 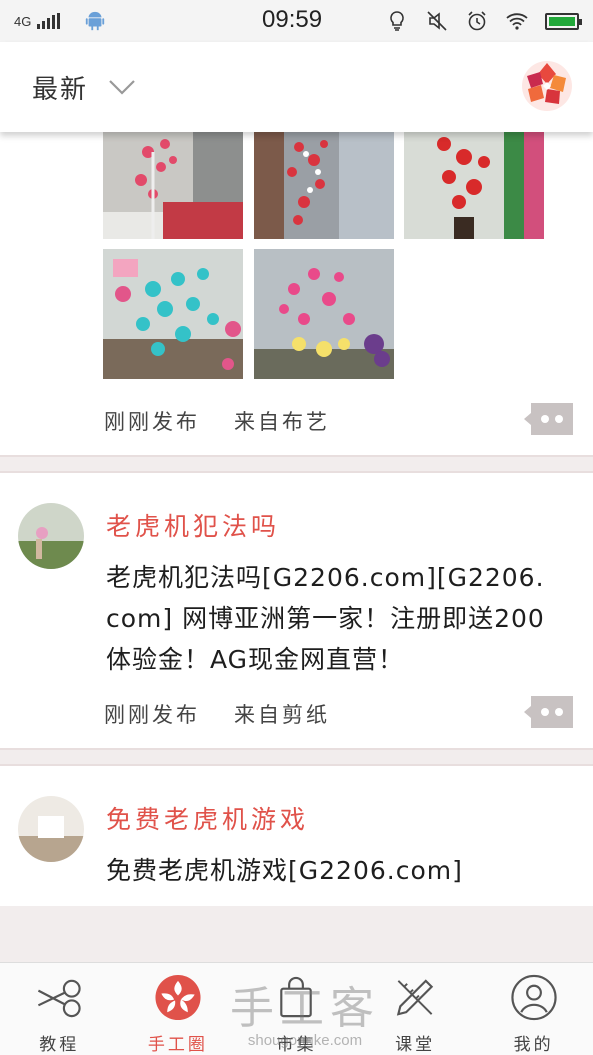 What do you see at coordinates (60, 89) in the screenshot?
I see `filter-label: 最新` at bounding box center [60, 89].